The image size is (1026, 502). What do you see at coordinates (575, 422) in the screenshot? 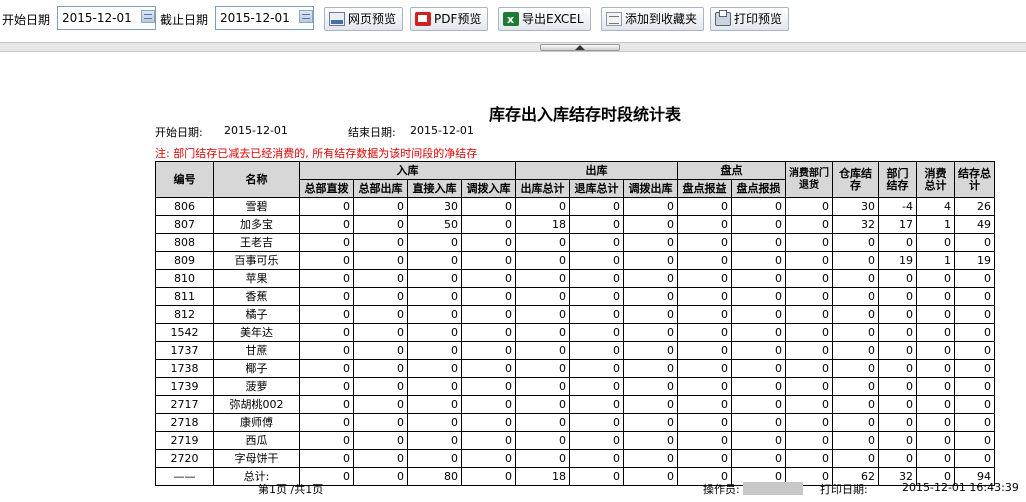
I see `table-row: 2718 康师傅 0 0 0 0 0 0 0 0 0 0 0 0 0 0` at bounding box center [575, 422].